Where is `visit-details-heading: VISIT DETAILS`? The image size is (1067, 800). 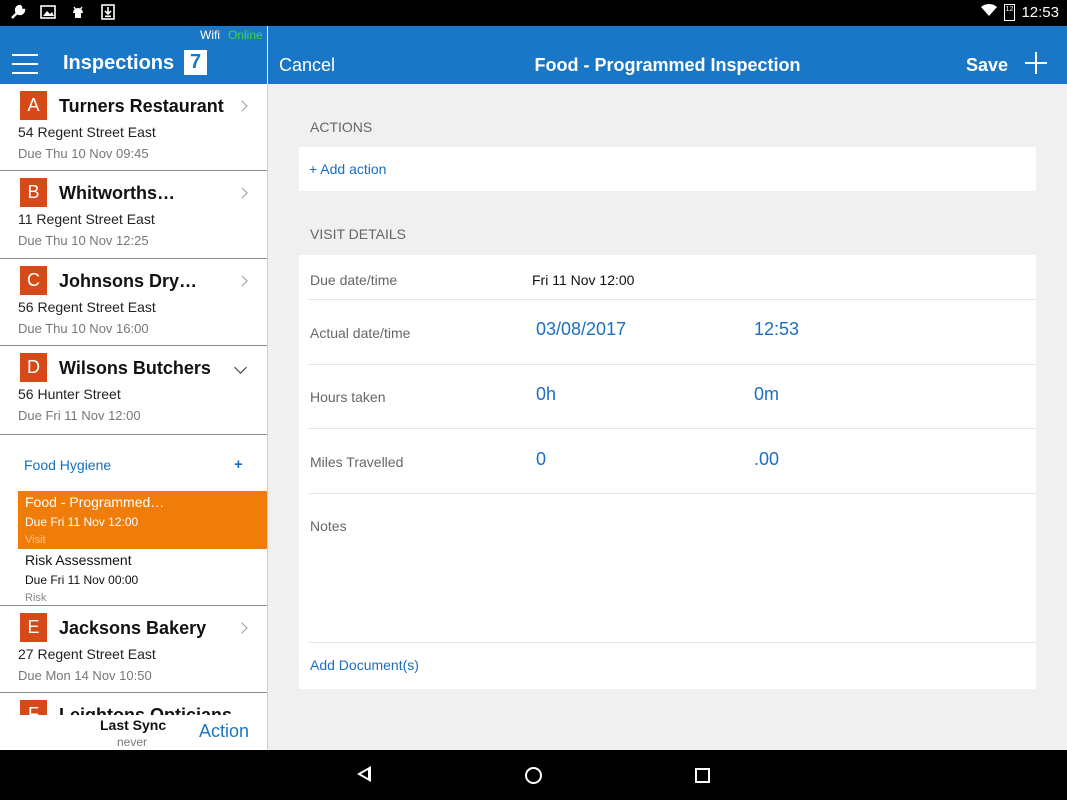
visit-details-heading: VISIT DETAILS is located at coordinates (358, 234).